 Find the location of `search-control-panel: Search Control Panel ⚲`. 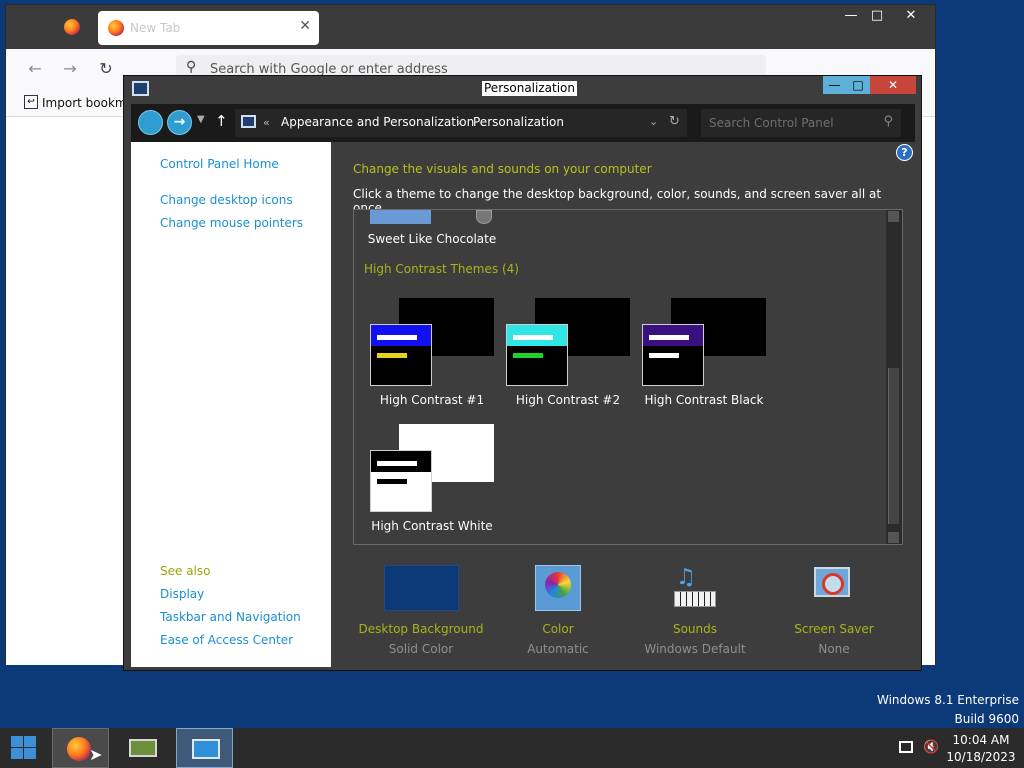

search-control-panel: Search Control Panel ⚲ is located at coordinates (801, 123).